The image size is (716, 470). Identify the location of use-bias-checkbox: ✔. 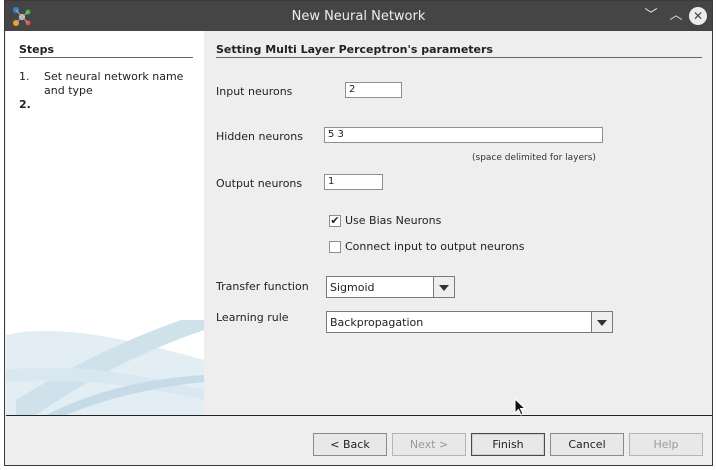
(335, 221).